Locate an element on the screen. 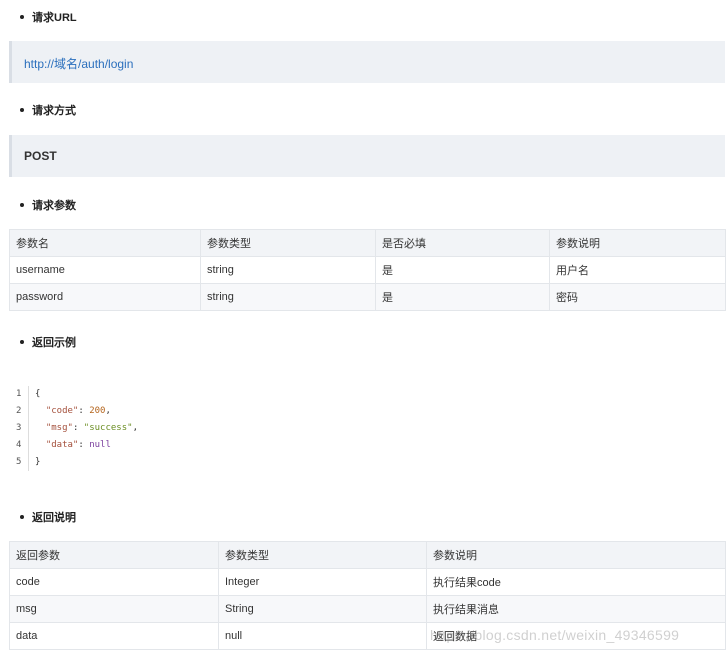 The image size is (728, 655). table-cell: String is located at coordinates (322, 609).